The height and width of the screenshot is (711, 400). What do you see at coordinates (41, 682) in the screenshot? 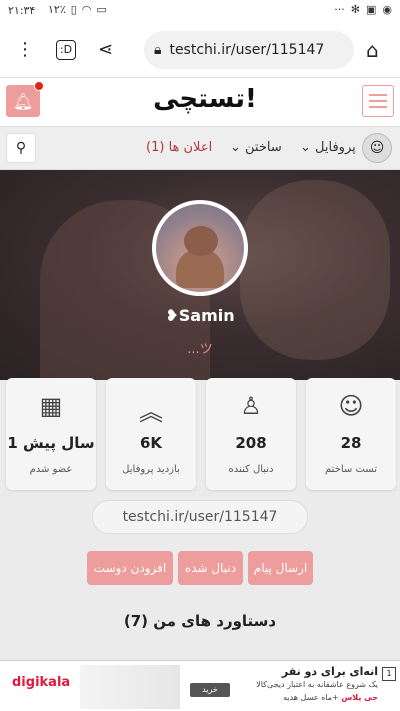
I see `digikala-logo: digikala` at bounding box center [41, 682].